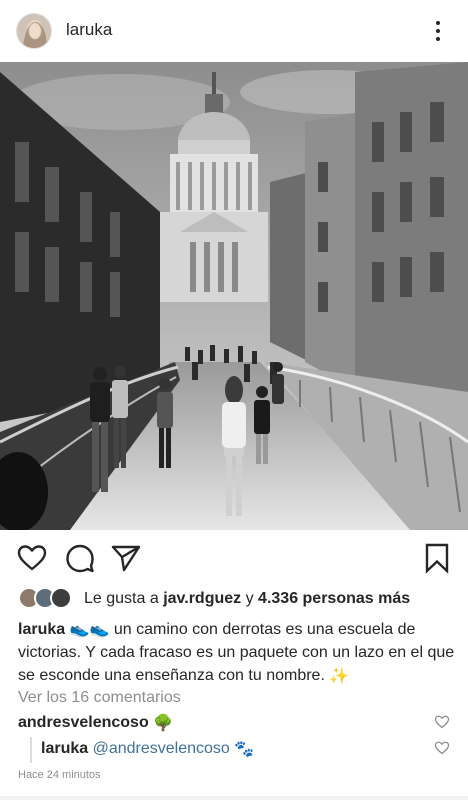 The width and height of the screenshot is (468, 800). I want to click on view-all-comments-link: Ver los 16 comentarios, so click(99, 698).